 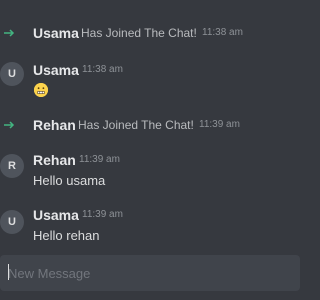 I want to click on join-username: Usama, so click(x=56, y=33).